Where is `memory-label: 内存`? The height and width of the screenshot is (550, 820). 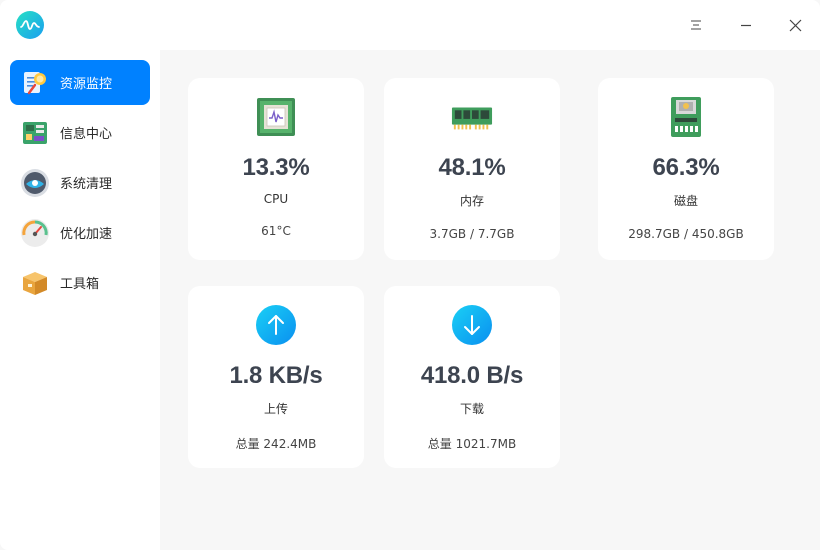
memory-label: 内存 is located at coordinates (471, 201).